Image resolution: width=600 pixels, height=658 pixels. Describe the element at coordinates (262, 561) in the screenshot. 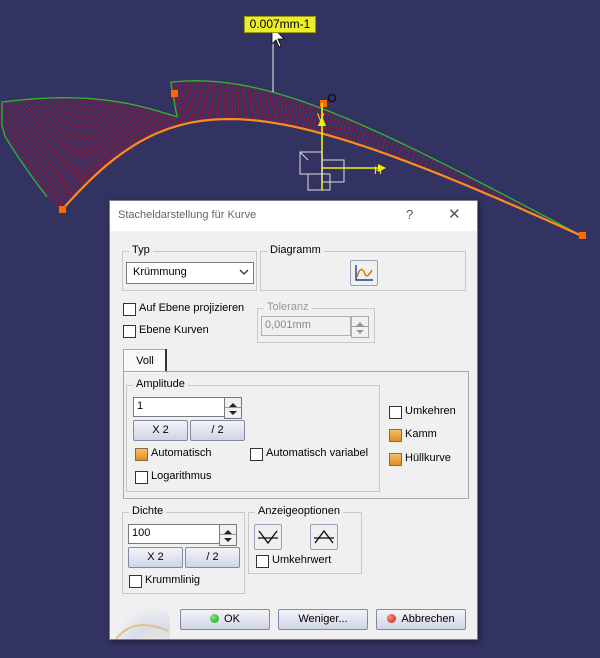

I see `umkehrwert-checkbox` at that location.